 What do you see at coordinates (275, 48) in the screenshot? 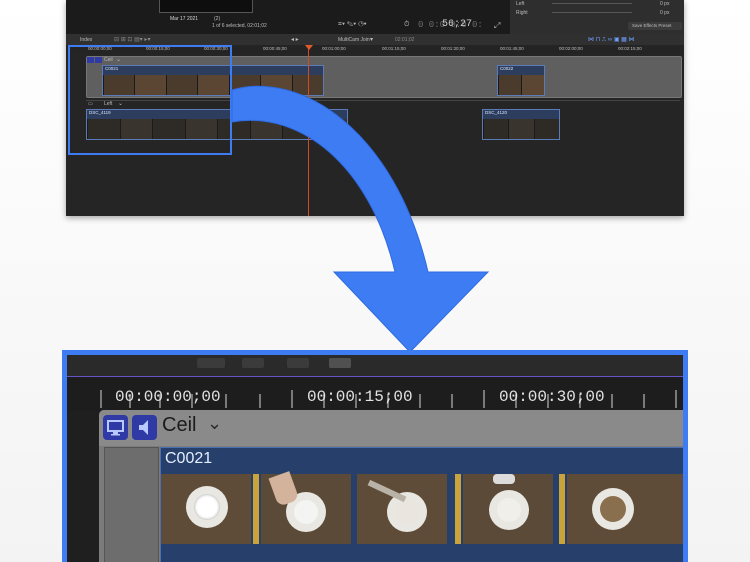
I see `ruler-mark: 00:00:45;00` at bounding box center [275, 48].